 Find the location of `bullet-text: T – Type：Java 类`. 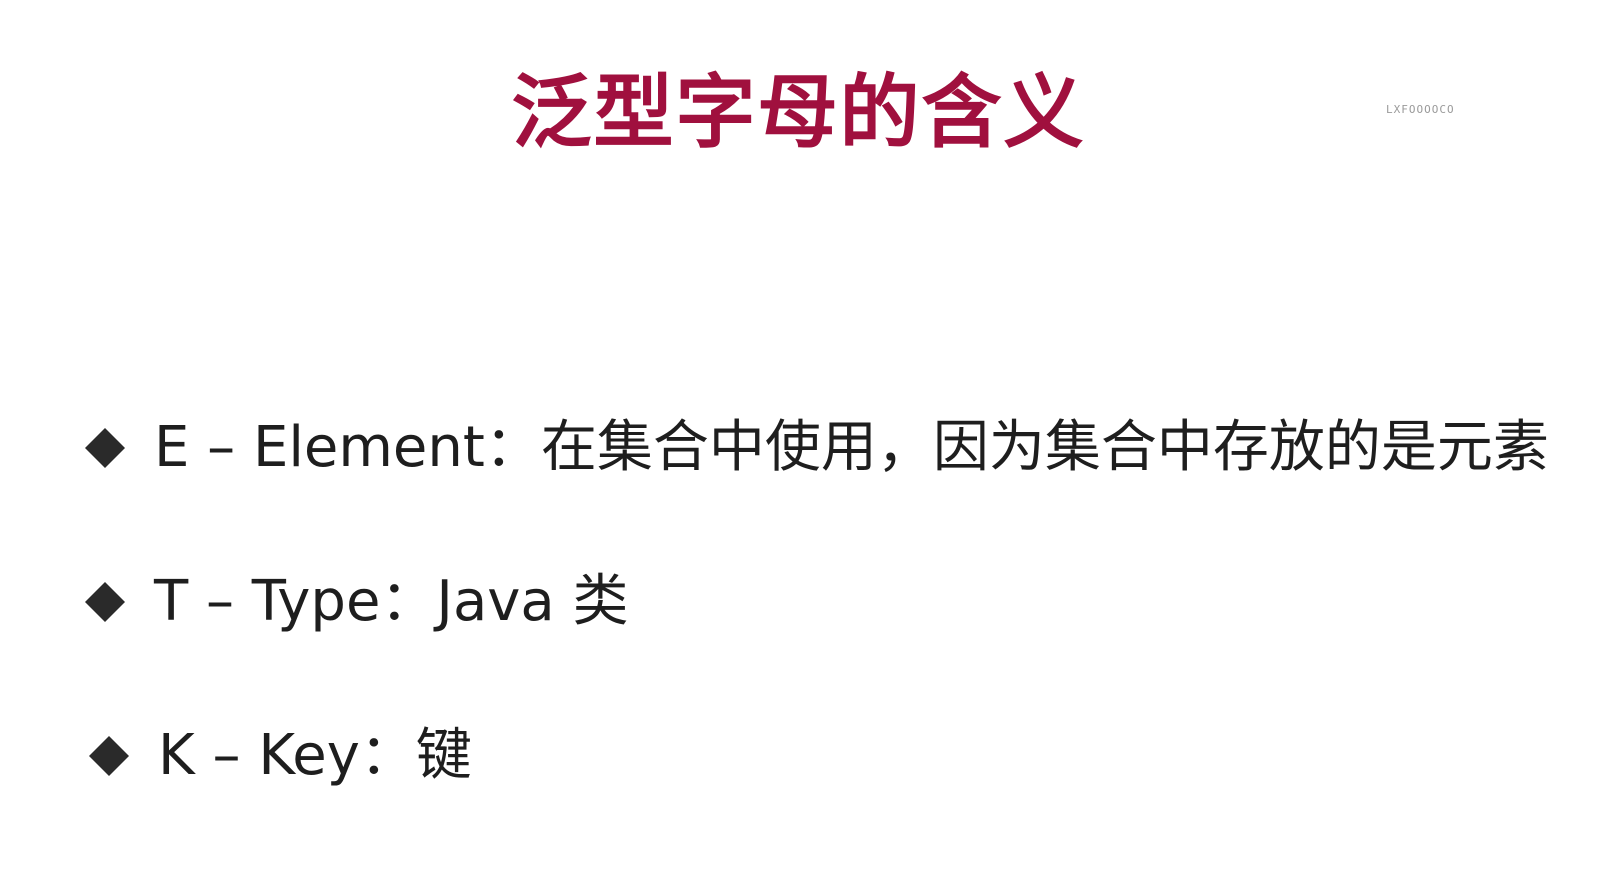

bullet-text: T – Type：Java 类 is located at coordinates (391, 601).